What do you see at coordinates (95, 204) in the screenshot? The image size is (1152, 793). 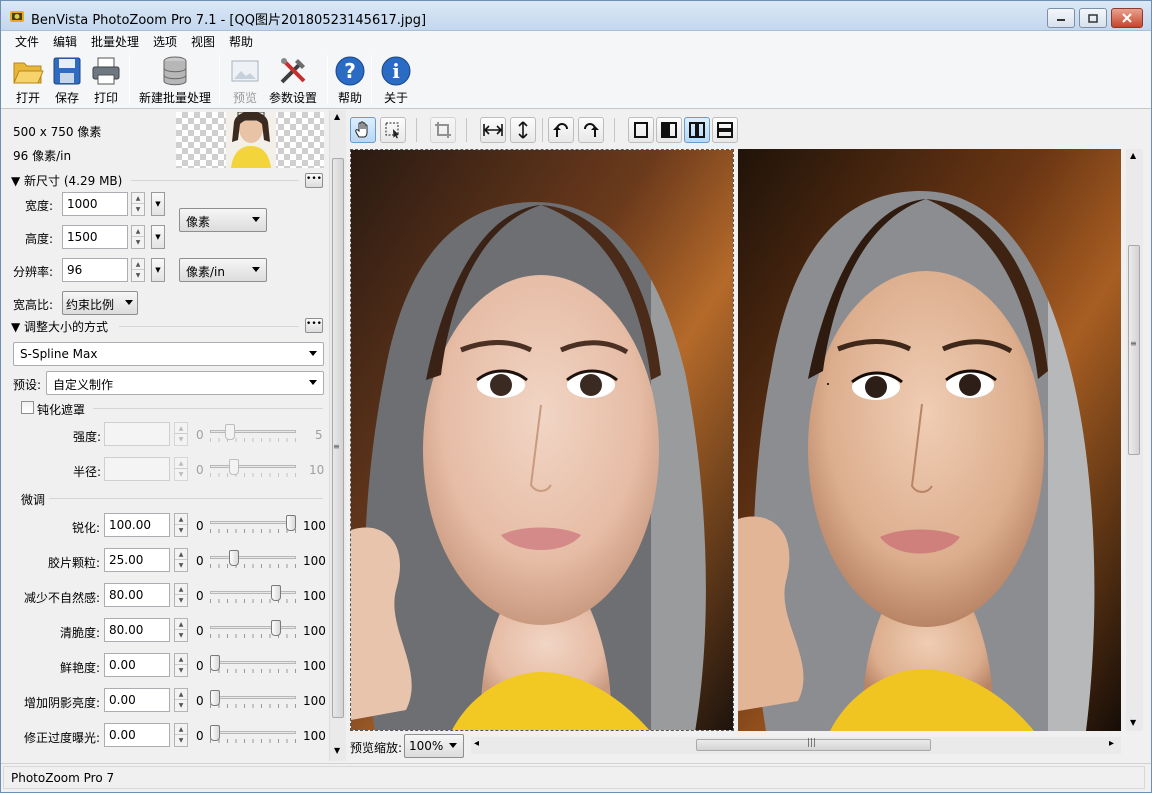 I see `width-input: 1000` at bounding box center [95, 204].